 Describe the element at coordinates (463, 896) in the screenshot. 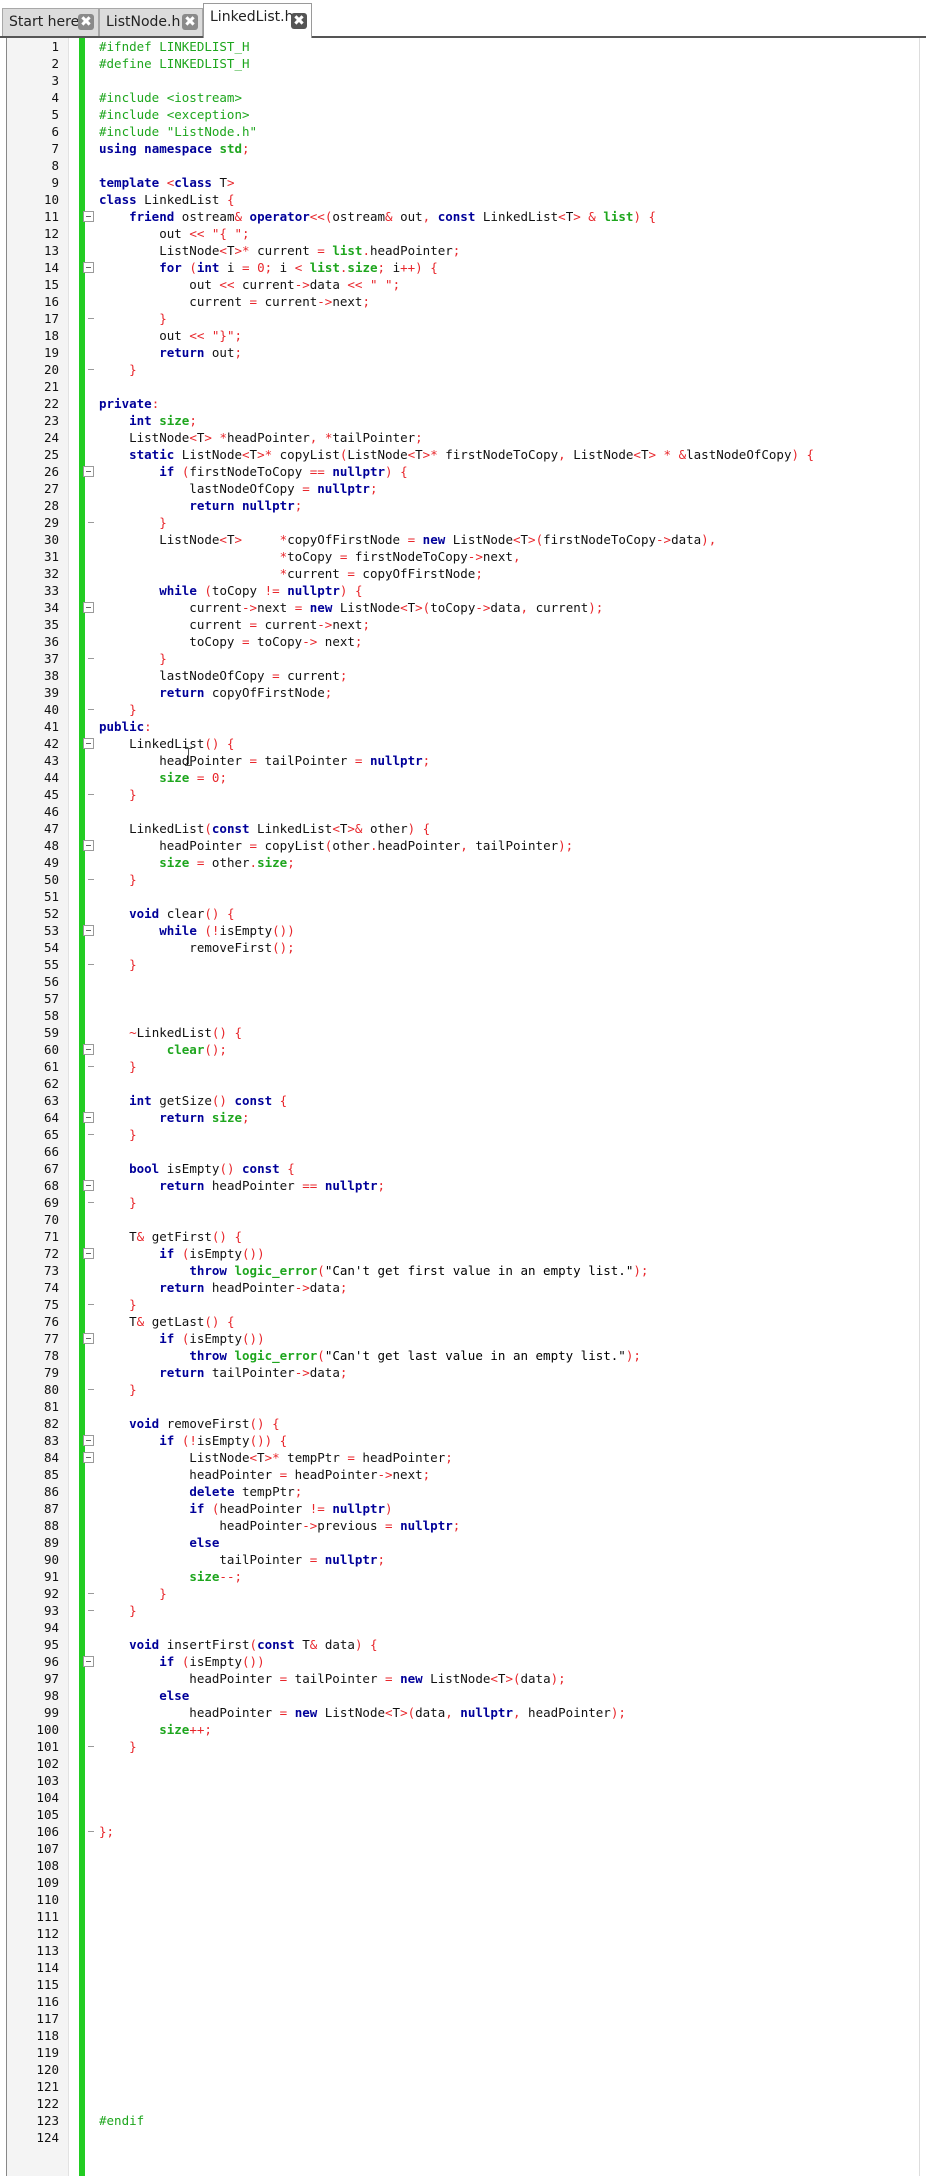

I see `code-line: 51` at that location.